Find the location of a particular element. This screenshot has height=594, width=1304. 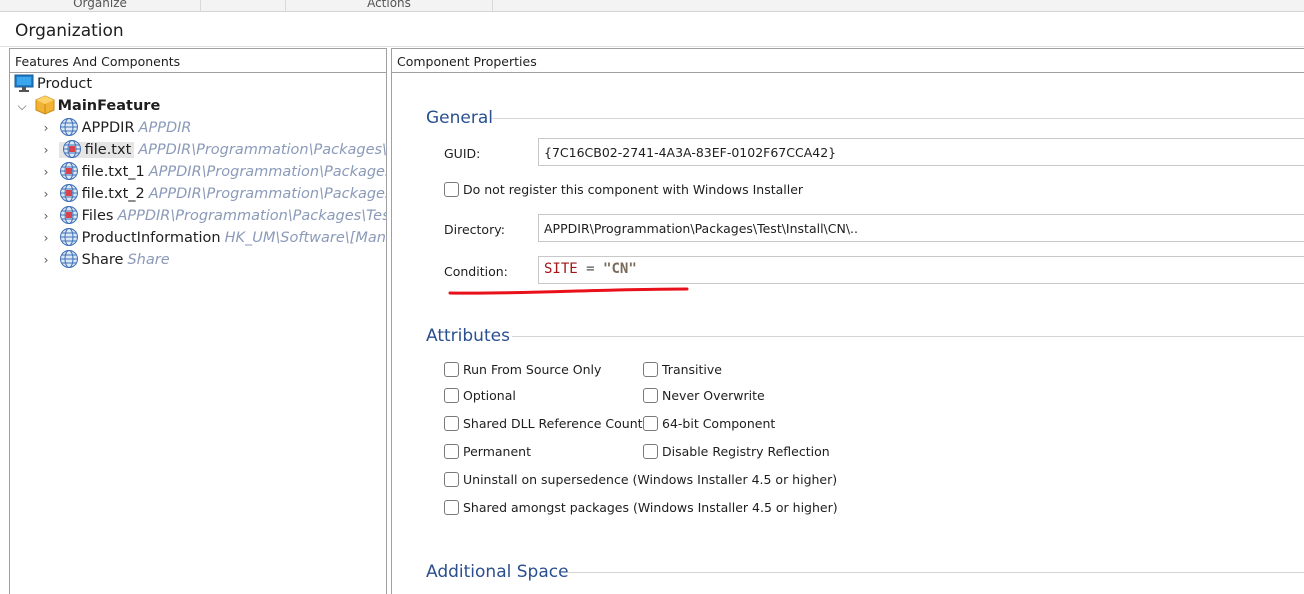

64bit-component-checkbox: 64-bit Component is located at coordinates (709, 424).